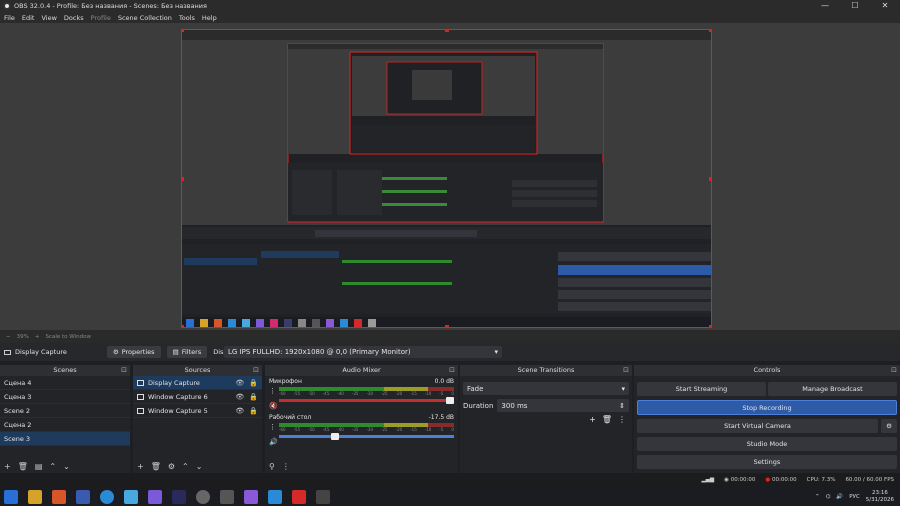  I want to click on volume-icon: 🔊, so click(839, 497).